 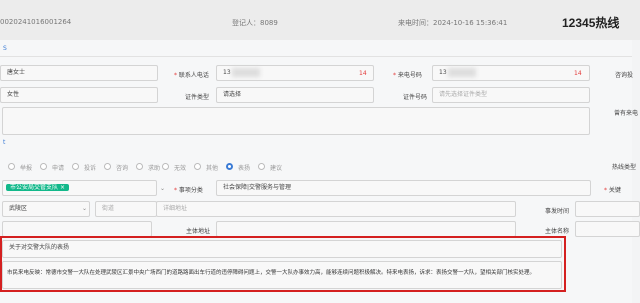 What do you see at coordinates (229, 166) in the screenshot?
I see `radio-praise` at bounding box center [229, 166].